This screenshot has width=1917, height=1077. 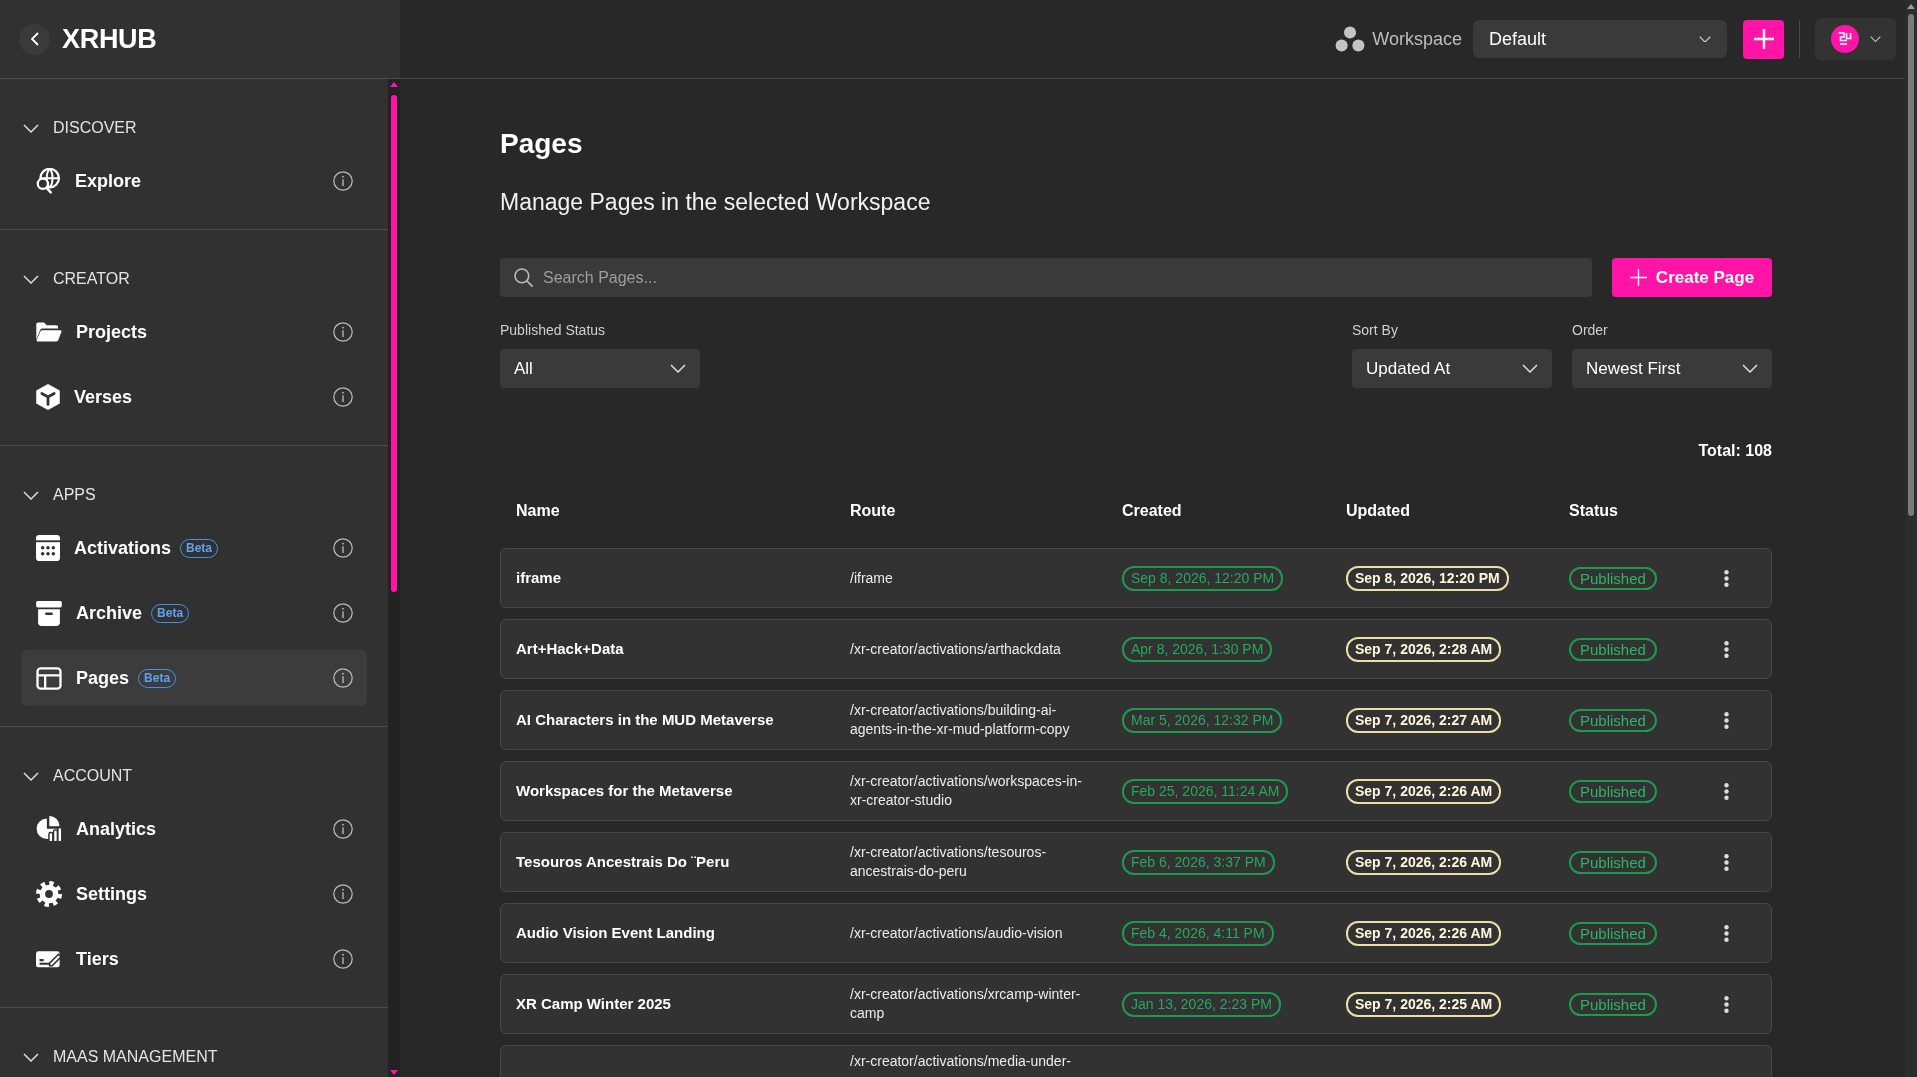 I want to click on pie-chart-icon, so click(x=49, y=829).